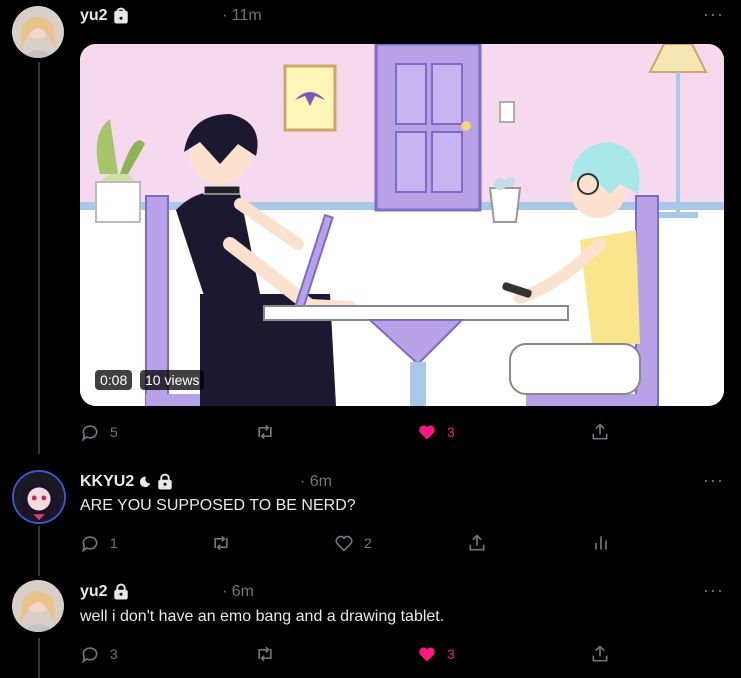 Image resolution: width=741 pixels, height=678 pixels. I want to click on like-count: 2, so click(368, 543).